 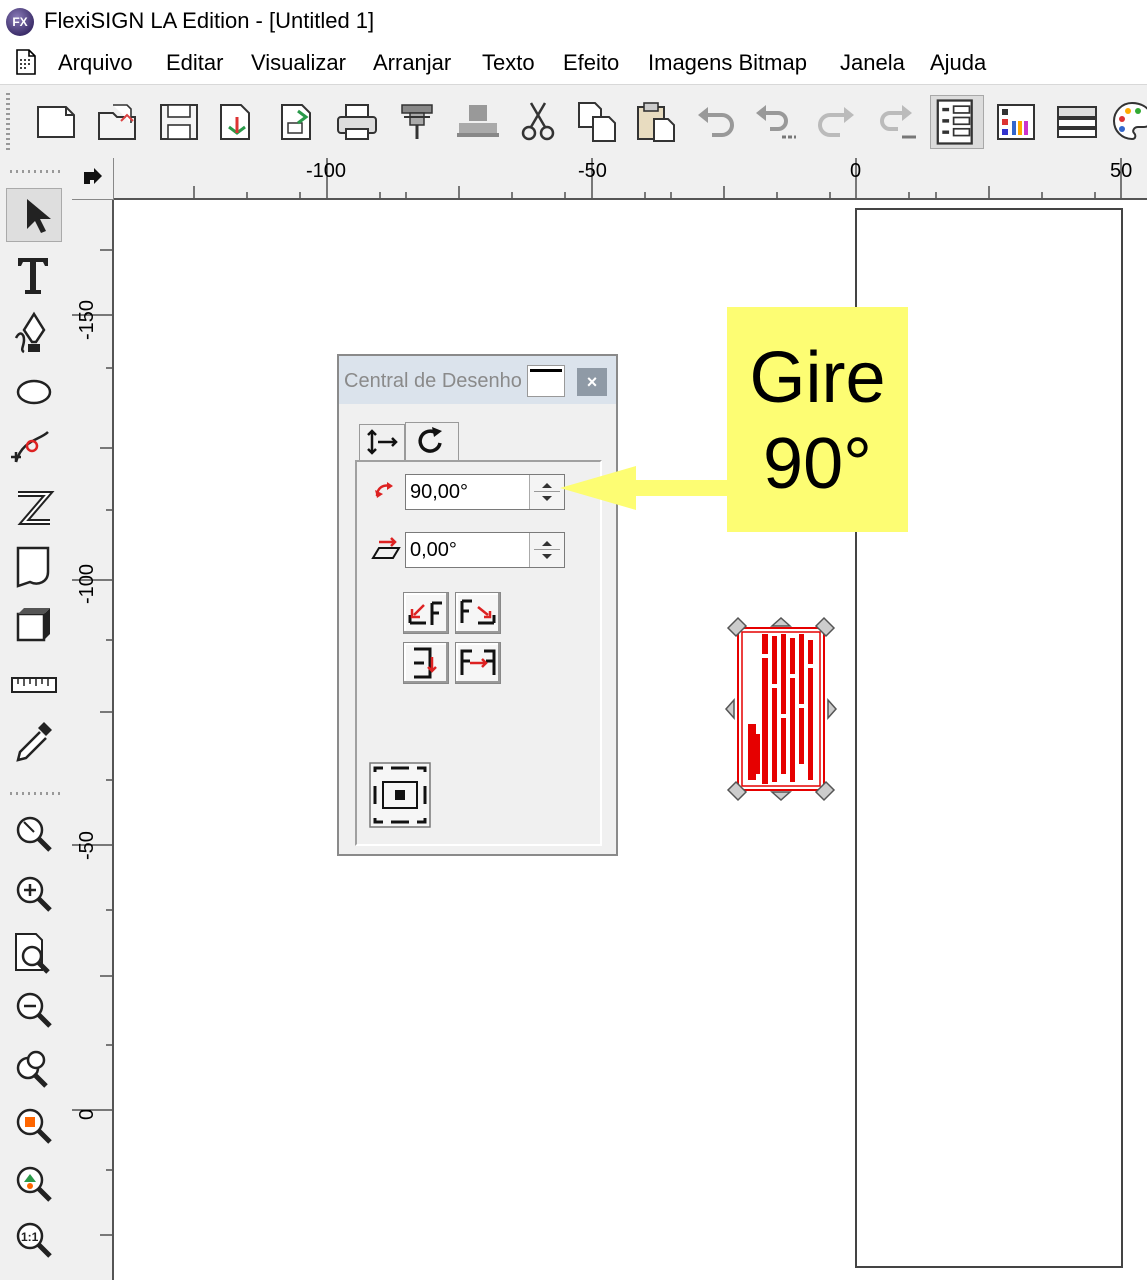 I want to click on main-toolbar, so click(x=573, y=122).